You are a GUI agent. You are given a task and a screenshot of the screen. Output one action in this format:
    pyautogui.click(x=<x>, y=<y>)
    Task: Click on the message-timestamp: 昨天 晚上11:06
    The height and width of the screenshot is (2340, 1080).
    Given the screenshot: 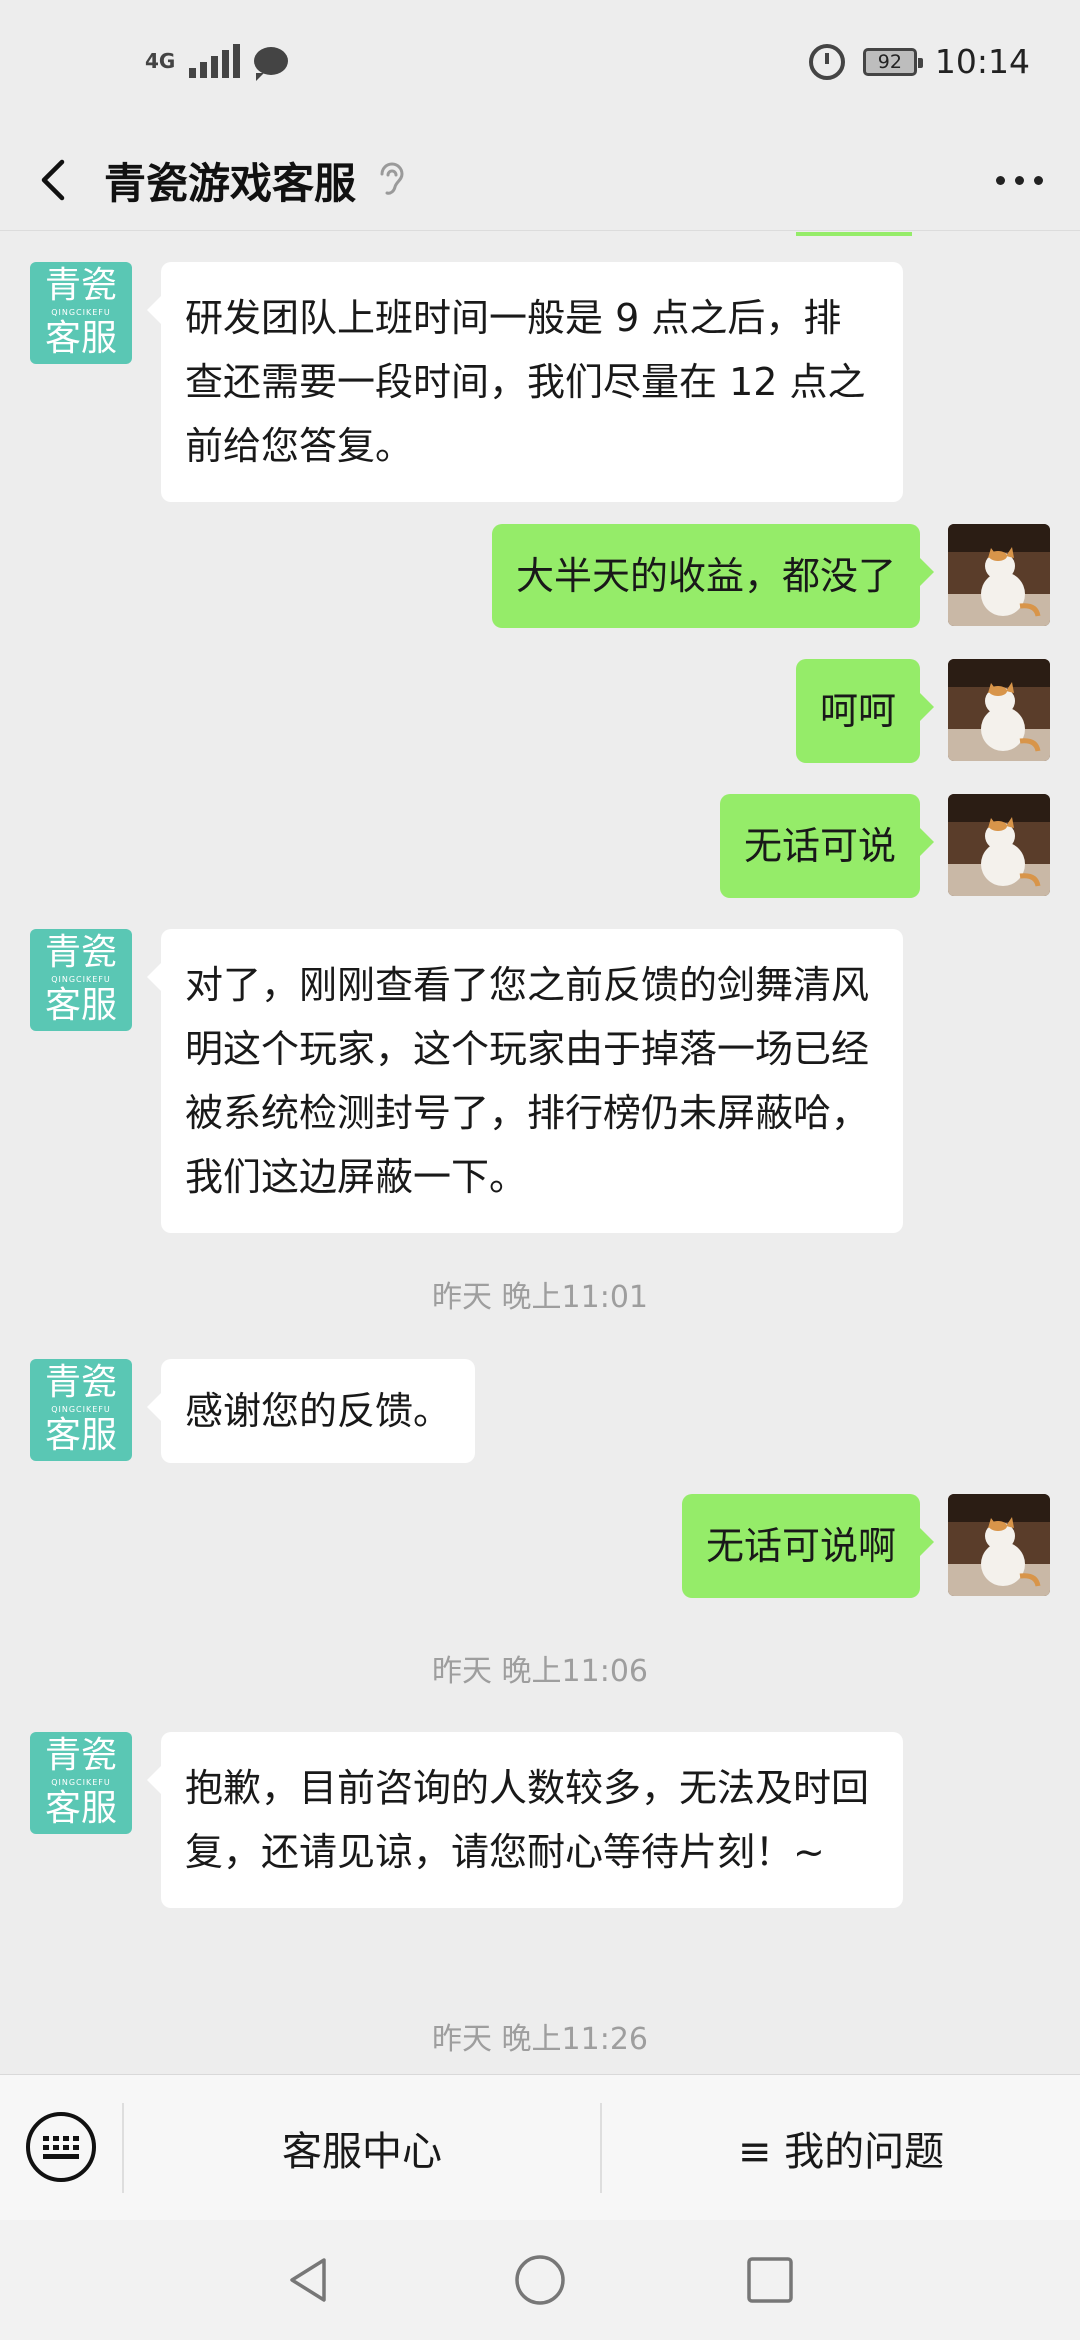 What is the action you would take?
    pyautogui.click(x=540, y=1671)
    